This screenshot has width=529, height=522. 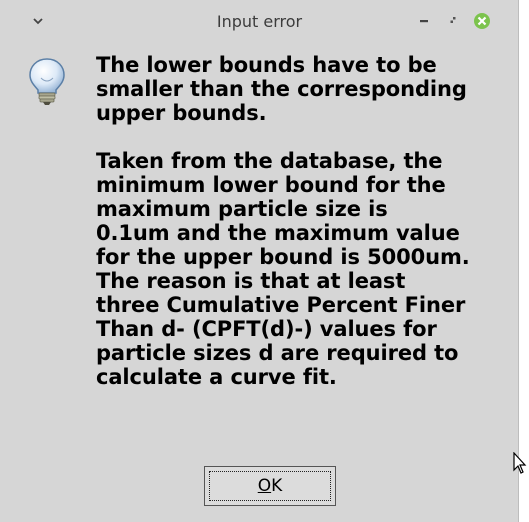 What do you see at coordinates (264, 486) in the screenshot?
I see `ok-mnemonic: O` at bounding box center [264, 486].